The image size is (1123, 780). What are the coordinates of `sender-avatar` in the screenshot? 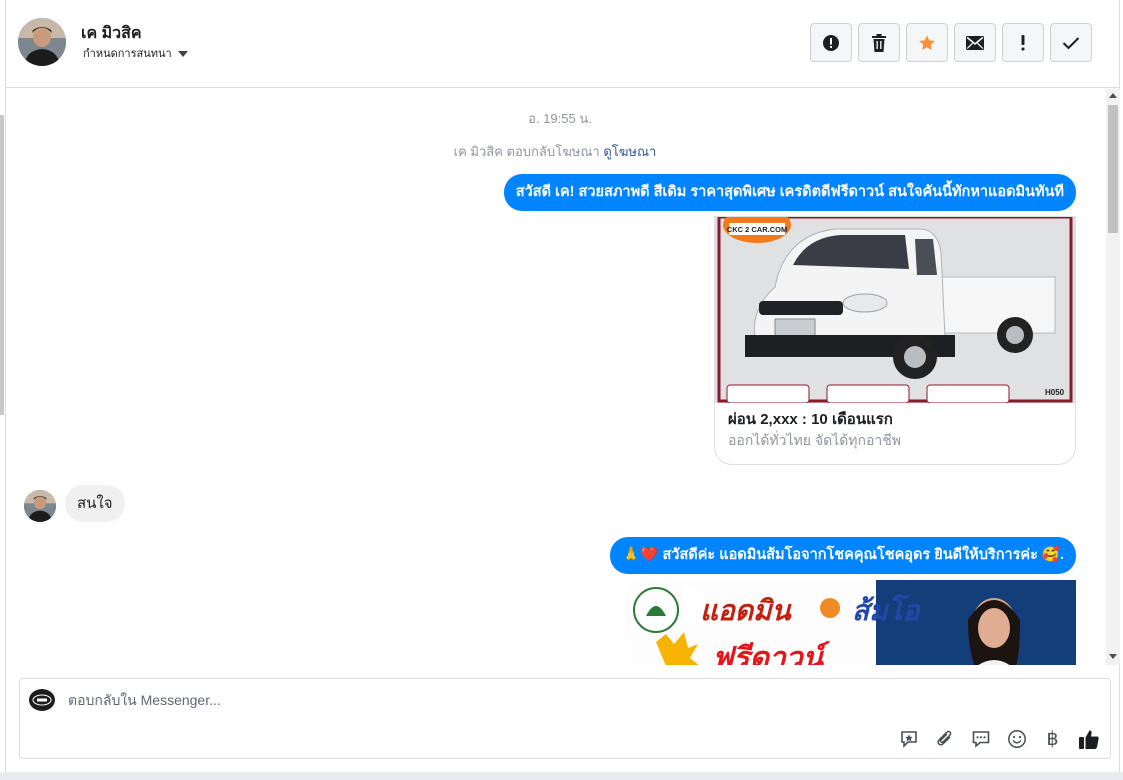 It's located at (40, 506).